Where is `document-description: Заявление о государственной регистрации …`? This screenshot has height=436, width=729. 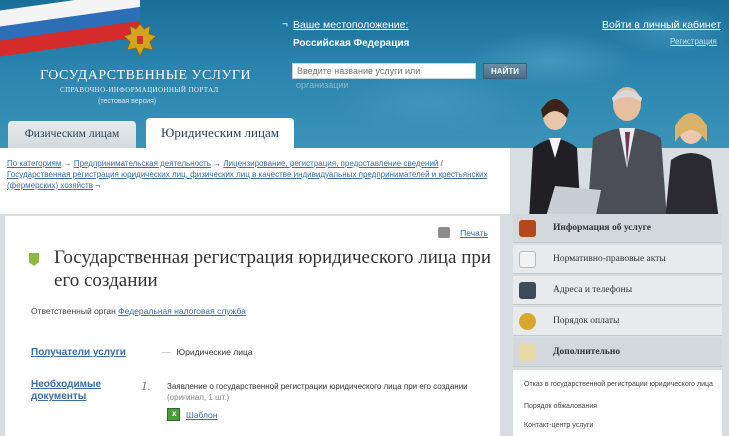 document-description: Заявление о государственной регистрации … is located at coordinates (327, 392).